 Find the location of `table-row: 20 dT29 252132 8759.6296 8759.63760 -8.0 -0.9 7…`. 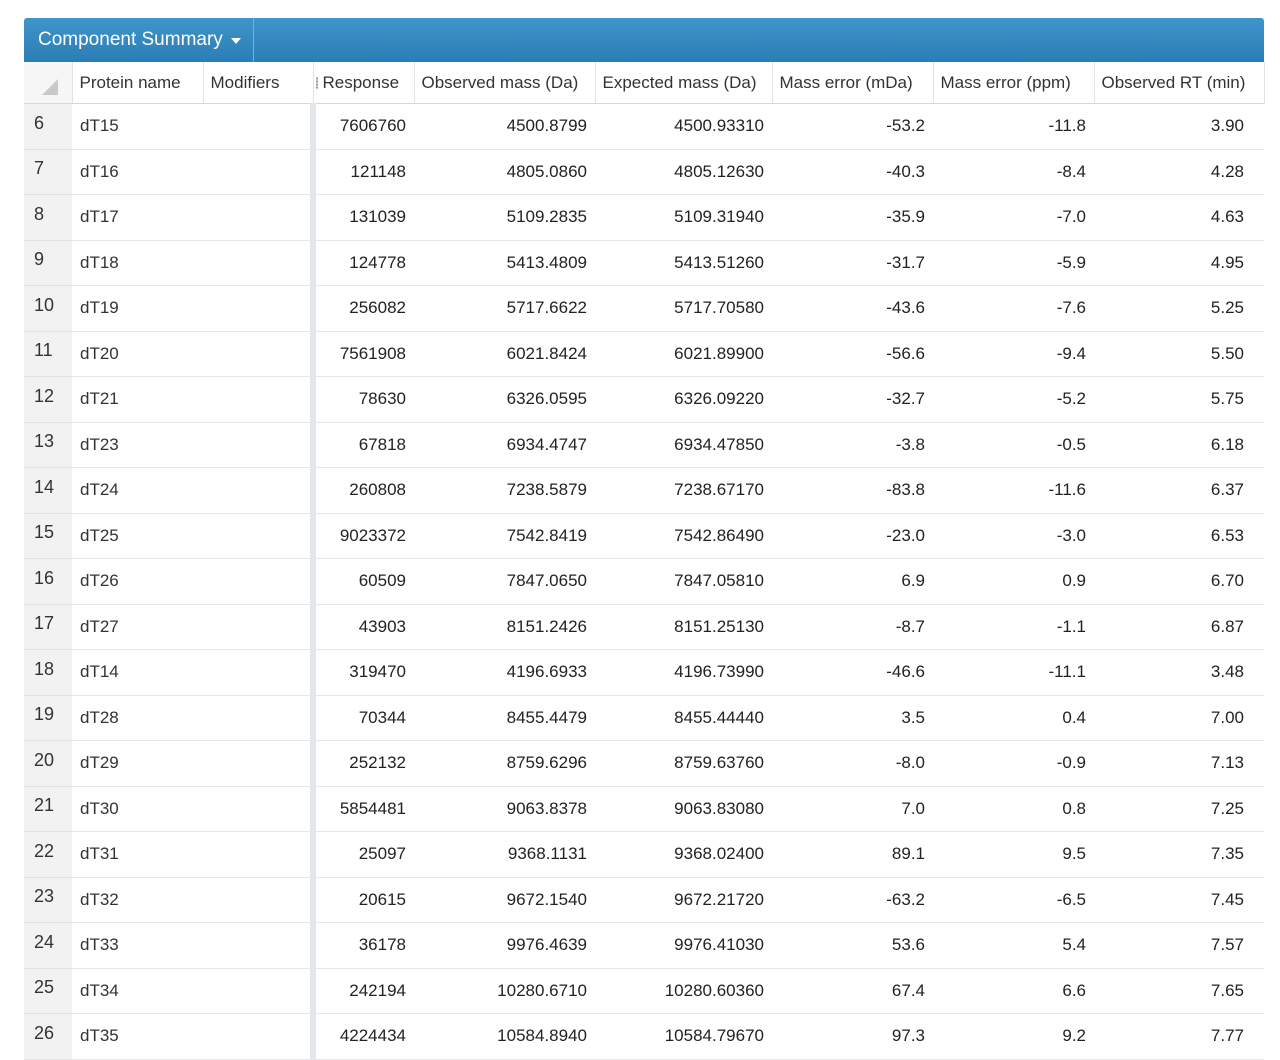

table-row: 20 dT29 252132 8759.6296 8759.63760 -8.0 -0.9 7… is located at coordinates (644, 763).